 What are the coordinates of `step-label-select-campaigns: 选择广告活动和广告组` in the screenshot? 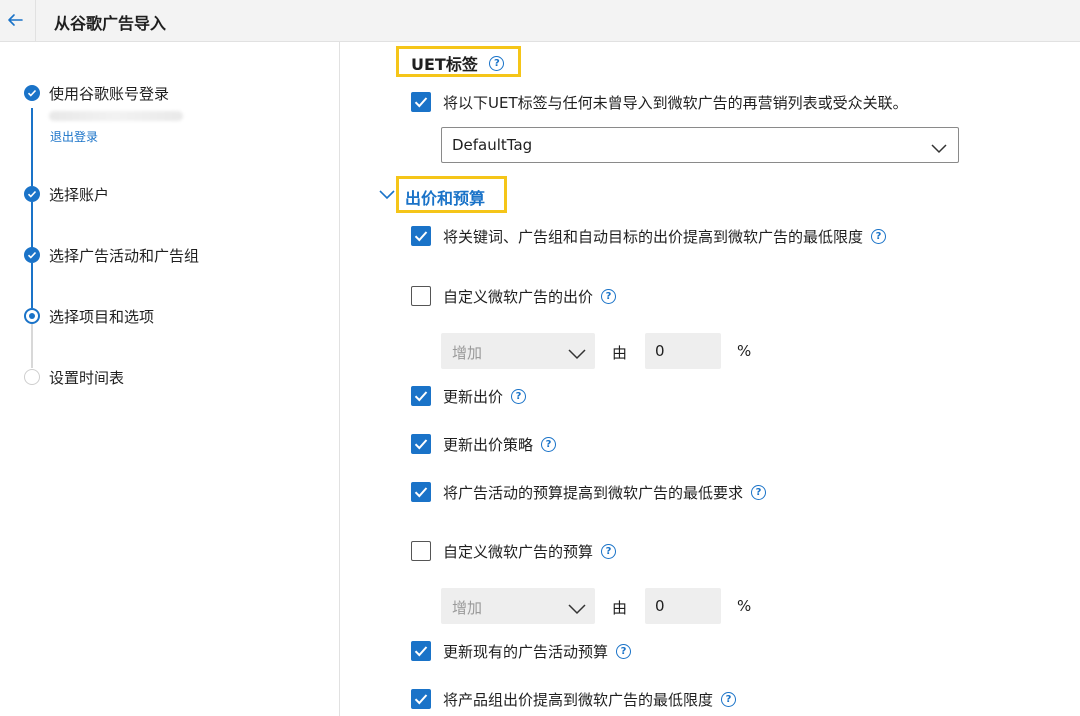 It's located at (124, 255).